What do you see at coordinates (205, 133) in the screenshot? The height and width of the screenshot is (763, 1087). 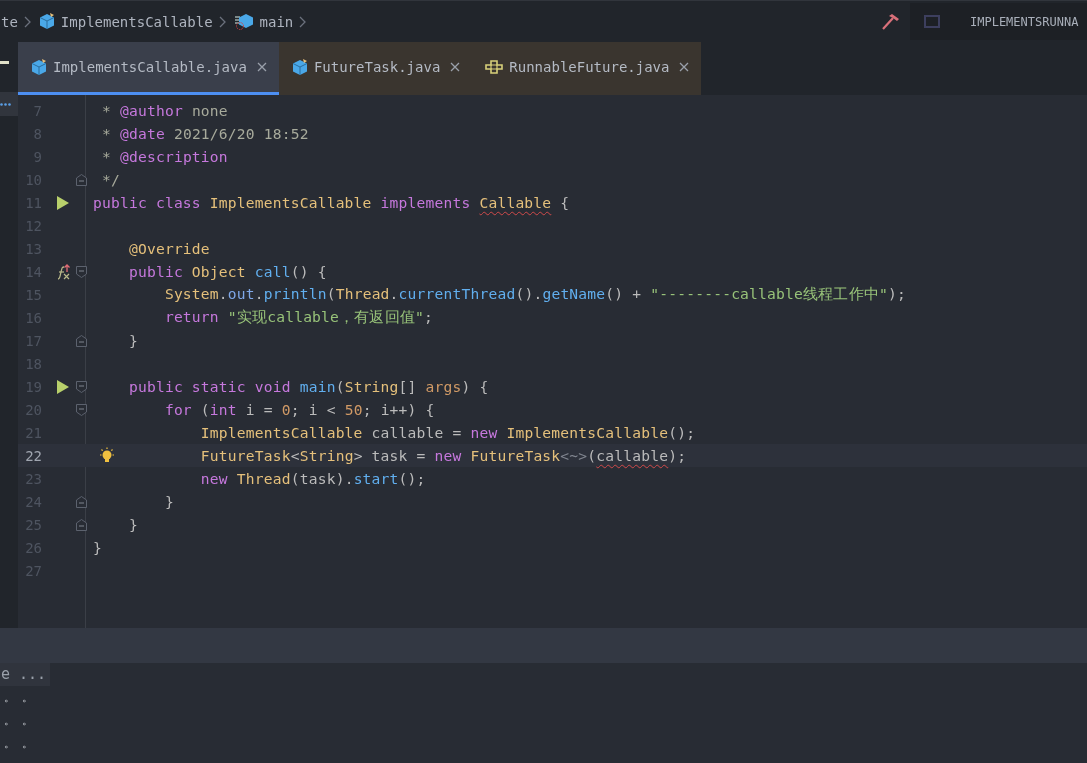 I see `code-line: * @date 2021/6/20 18:52` at bounding box center [205, 133].